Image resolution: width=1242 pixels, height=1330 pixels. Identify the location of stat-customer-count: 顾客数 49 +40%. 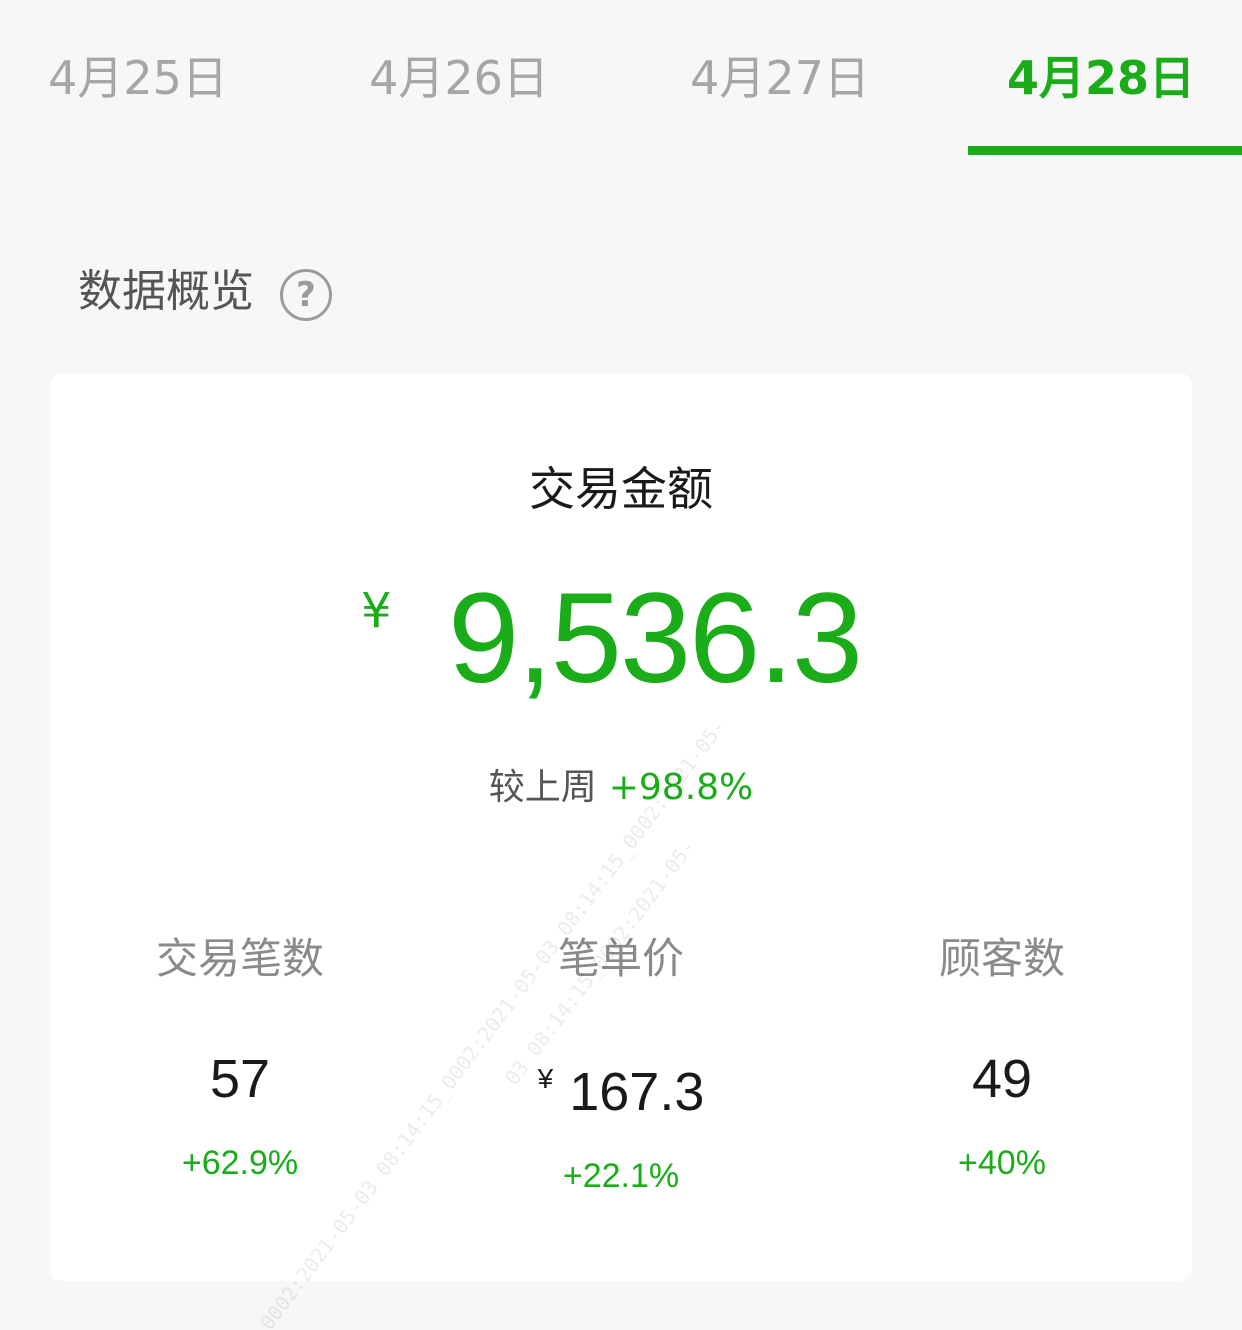
(1002, 1058).